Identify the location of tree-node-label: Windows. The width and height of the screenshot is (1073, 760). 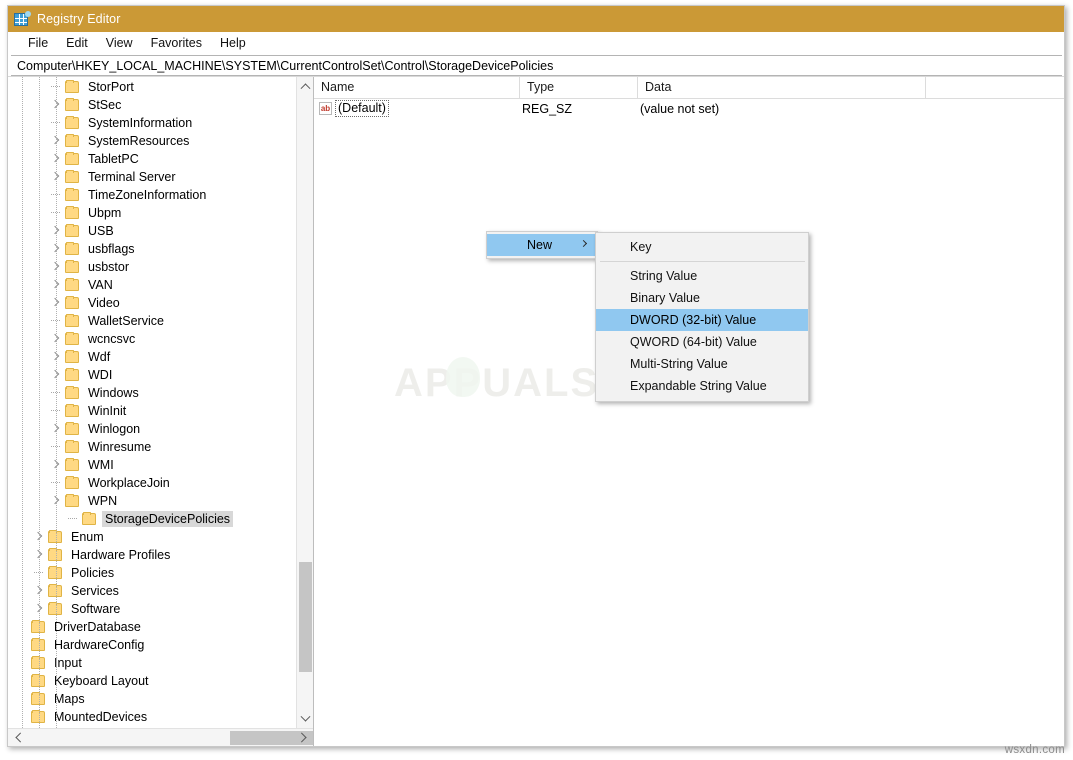
(113, 393).